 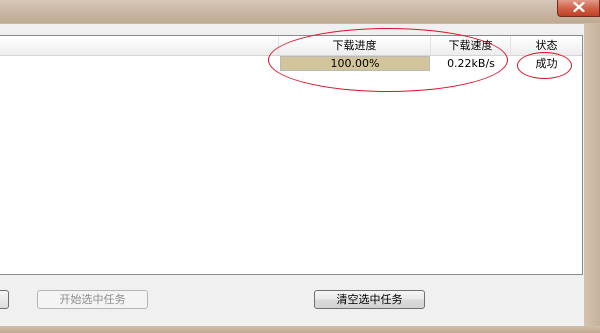 What do you see at coordinates (471, 63) in the screenshot?
I see `download-speed-cell: 0.22kB/s` at bounding box center [471, 63].